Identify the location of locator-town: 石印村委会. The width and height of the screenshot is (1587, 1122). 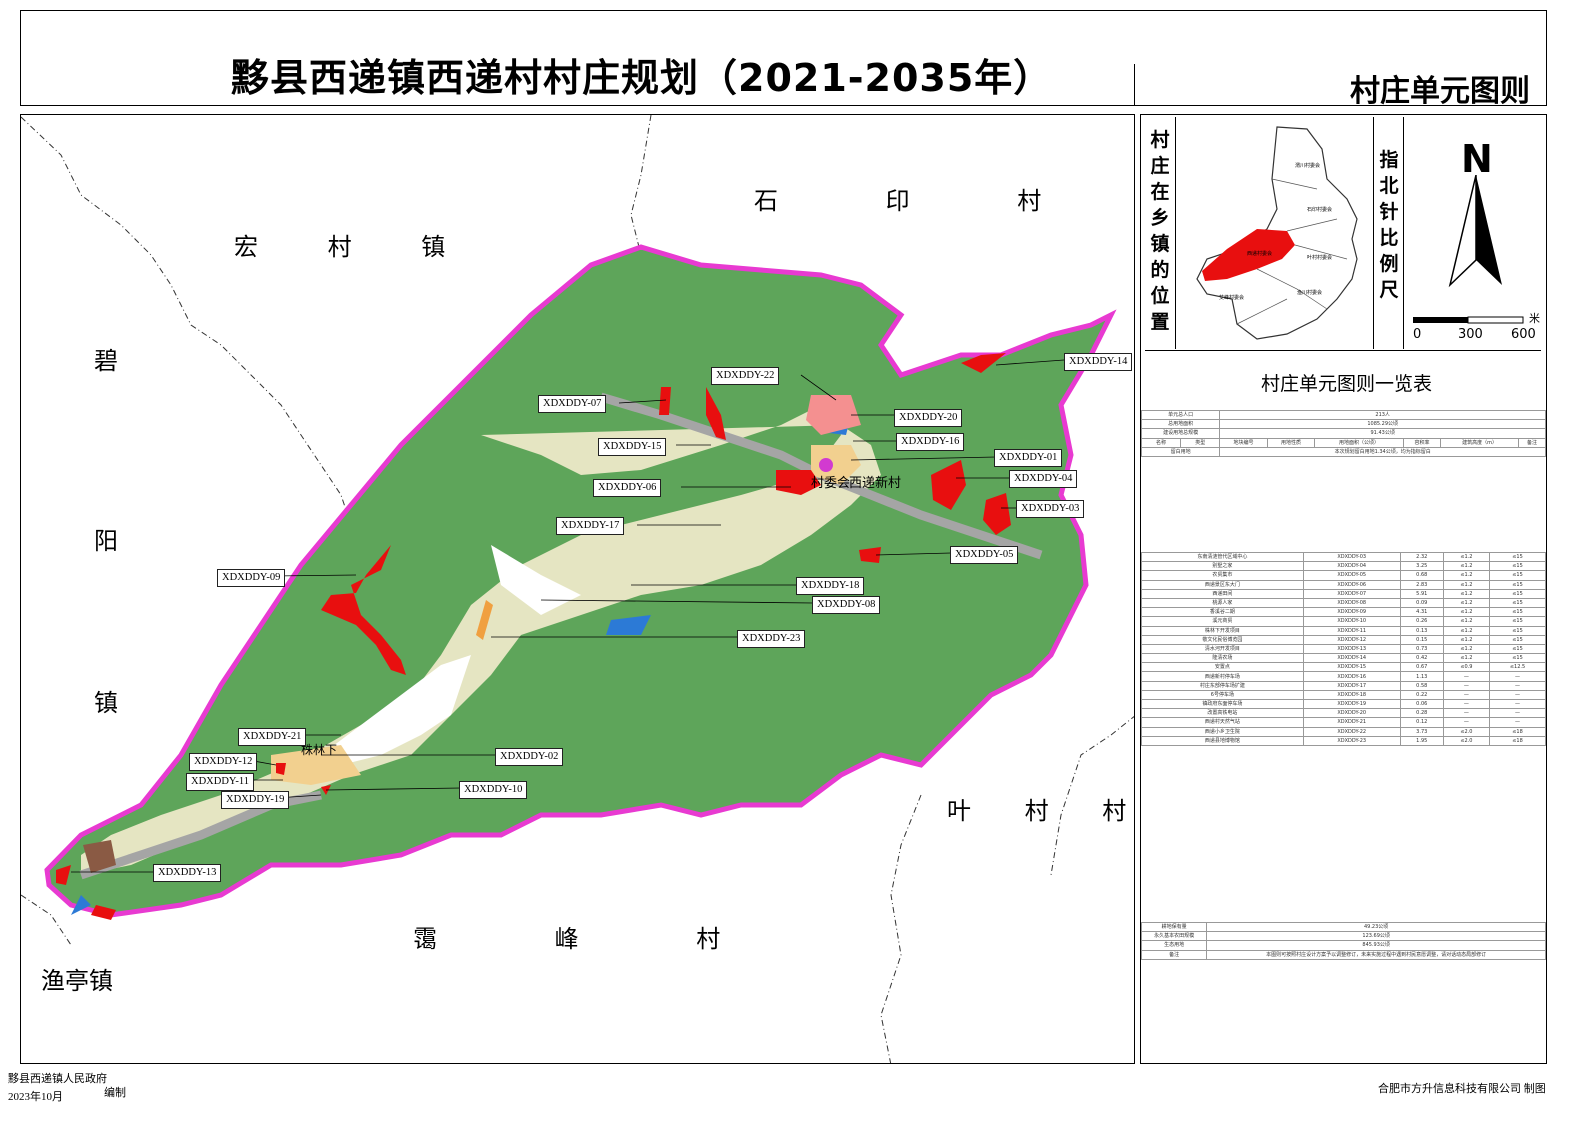
(1319, 209).